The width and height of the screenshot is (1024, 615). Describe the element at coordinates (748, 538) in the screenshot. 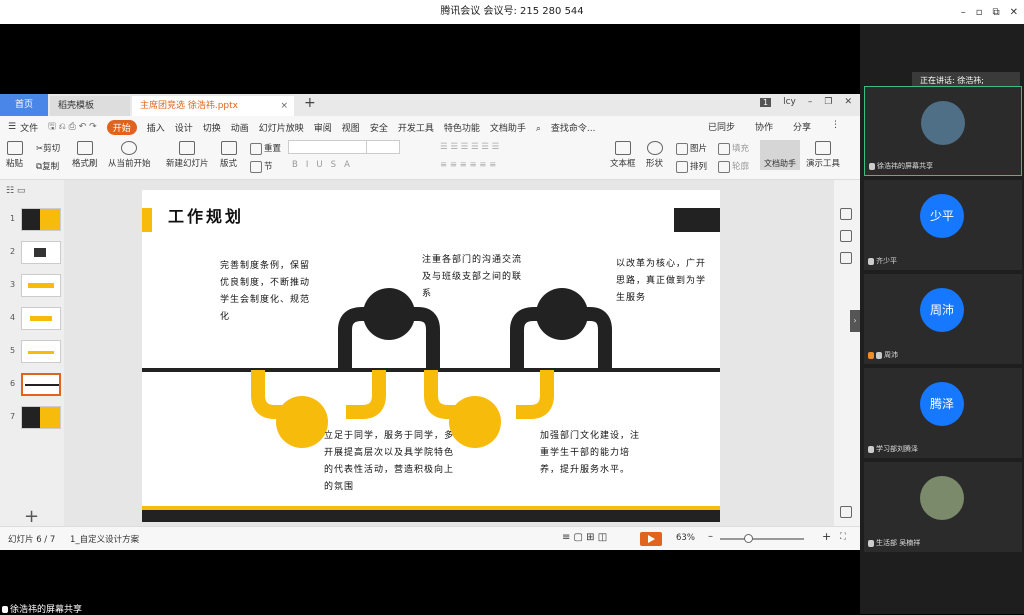

I see `zoom-slider-knob` at that location.